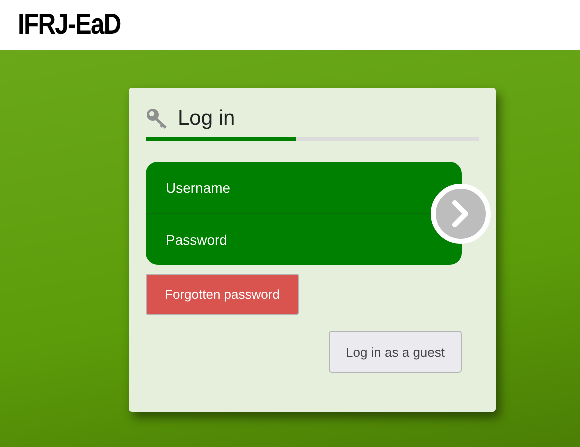 The height and width of the screenshot is (447, 580). I want to click on chevron-right-icon, so click(461, 214).